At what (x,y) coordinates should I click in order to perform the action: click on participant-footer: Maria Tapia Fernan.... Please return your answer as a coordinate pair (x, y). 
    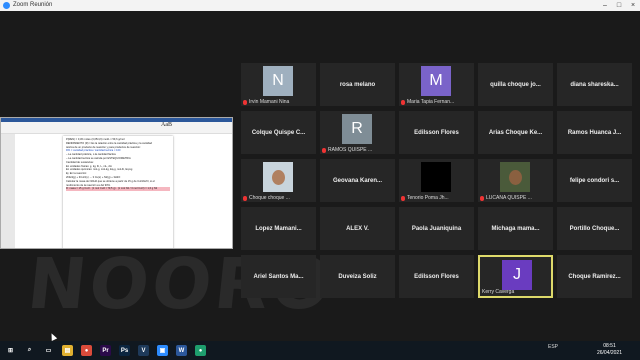
    Looking at the image, I should click on (427, 102).